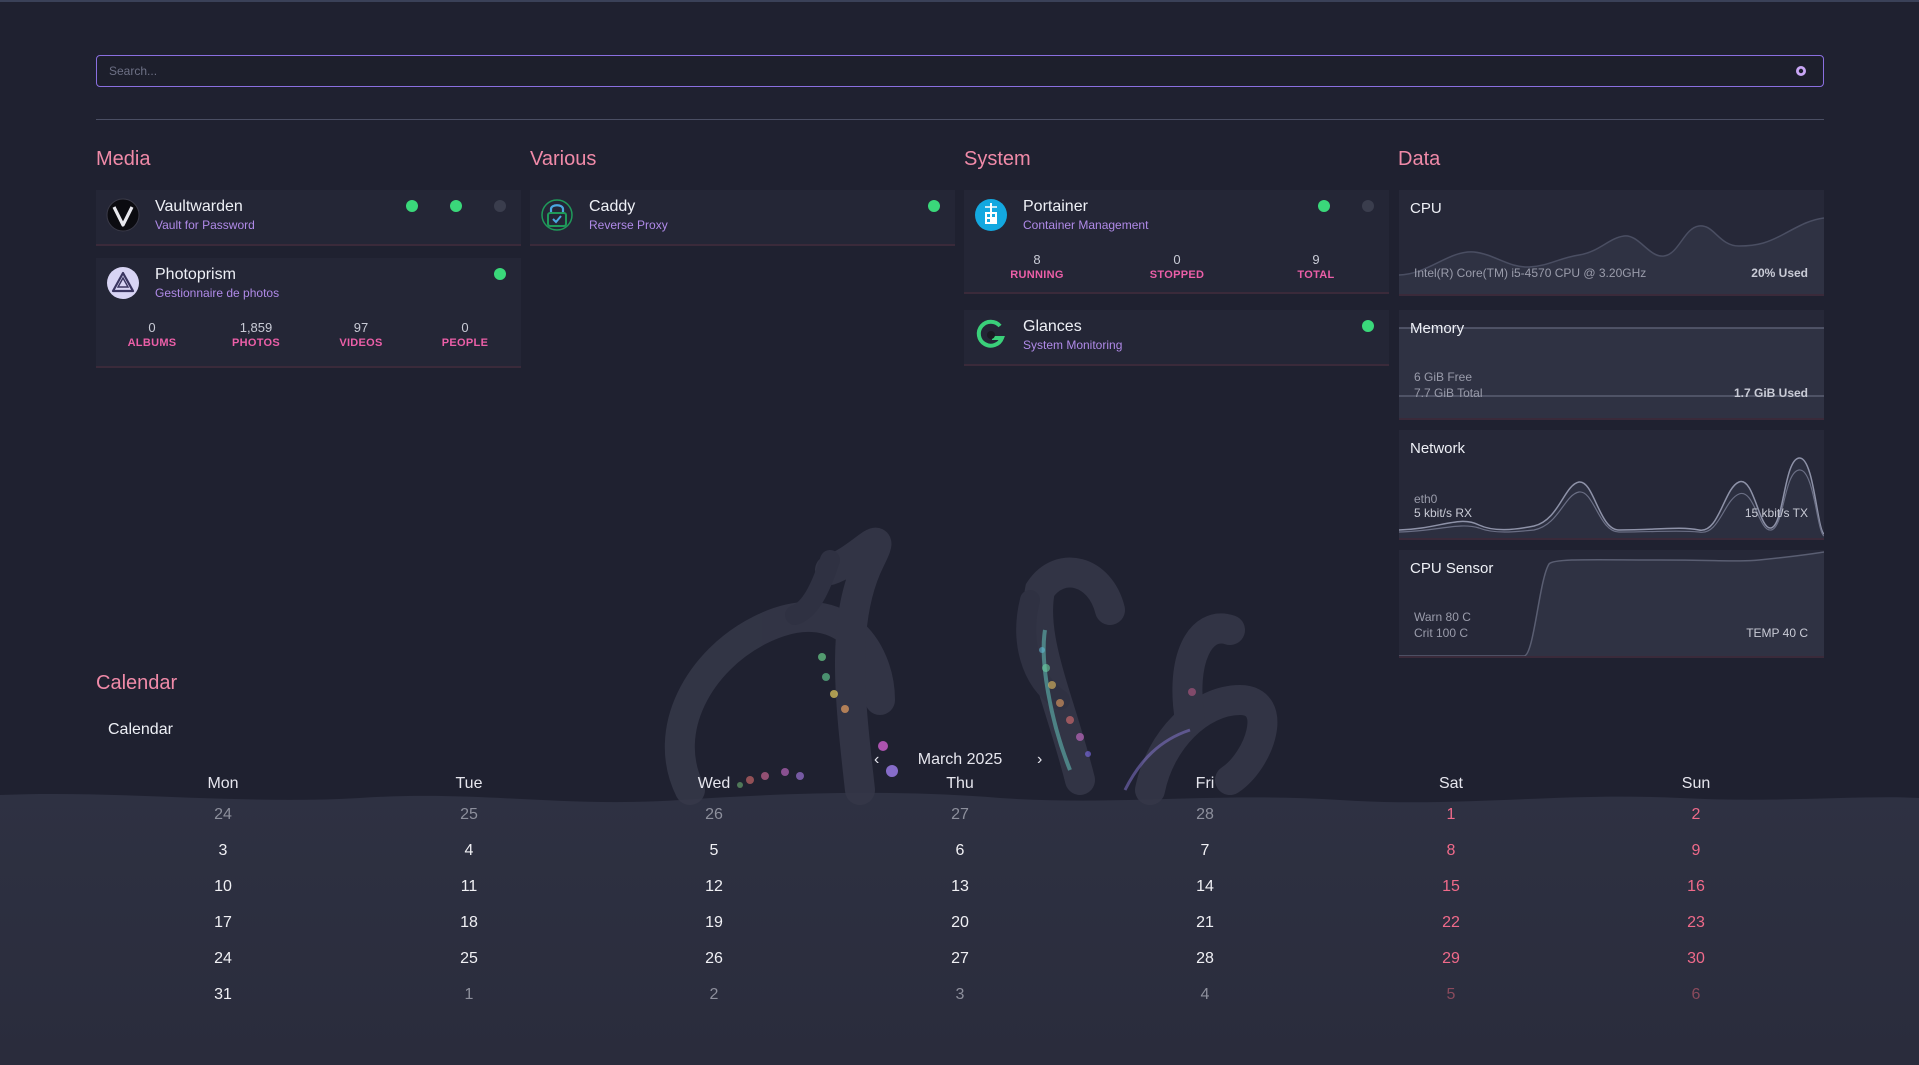 This screenshot has height=1065, width=1919. What do you see at coordinates (1316, 259) in the screenshot?
I see `stat-value: 9` at bounding box center [1316, 259].